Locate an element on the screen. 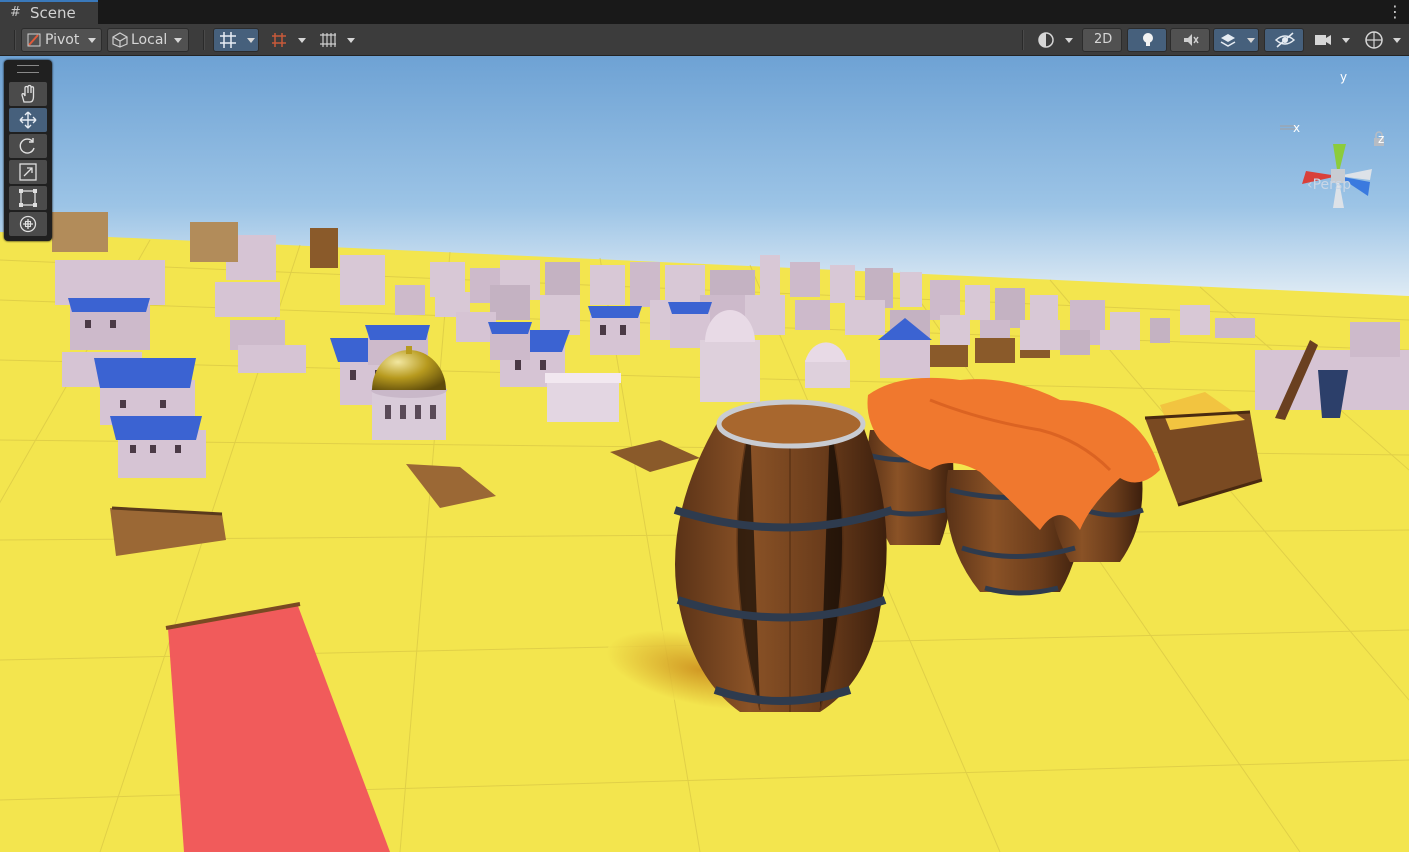 Image resolution: width=1409 pixels, height=852 pixels. grid-plane-icon is located at coordinates (328, 40).